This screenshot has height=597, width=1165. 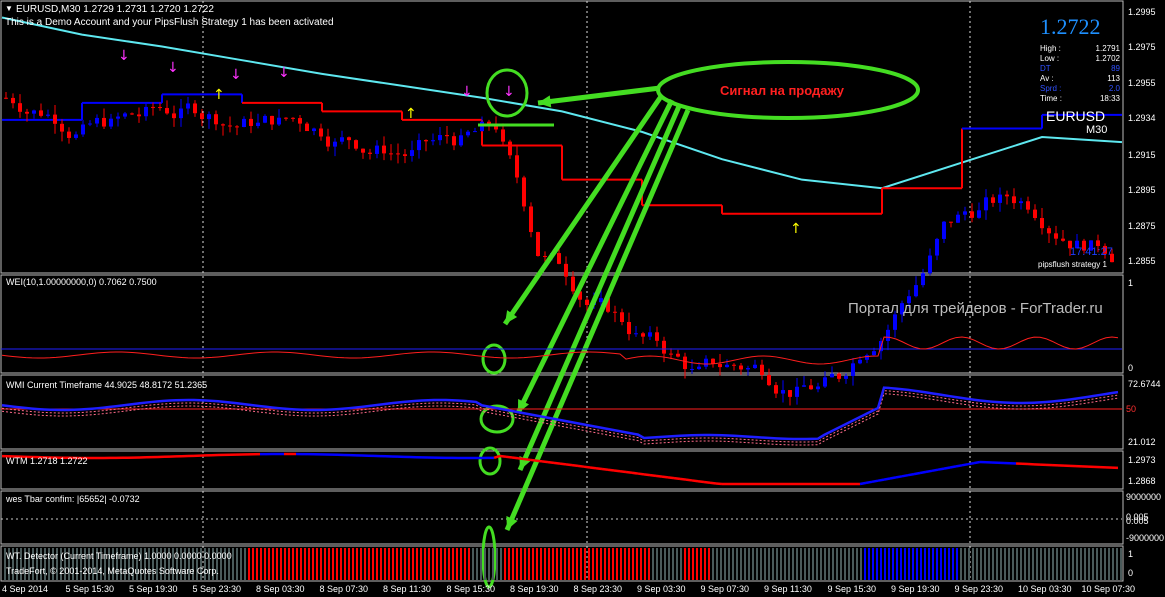 What do you see at coordinates (280, 589) in the screenshot?
I see `time-tick: 8 Sep 03:30` at bounding box center [280, 589].